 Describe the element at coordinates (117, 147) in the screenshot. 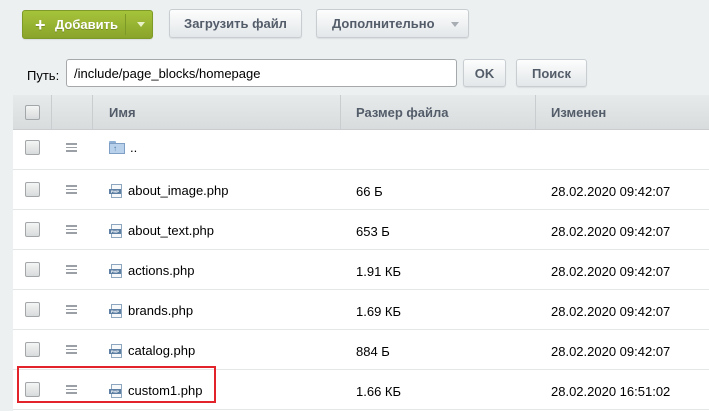

I see `folder-up-icon: ↑` at that location.